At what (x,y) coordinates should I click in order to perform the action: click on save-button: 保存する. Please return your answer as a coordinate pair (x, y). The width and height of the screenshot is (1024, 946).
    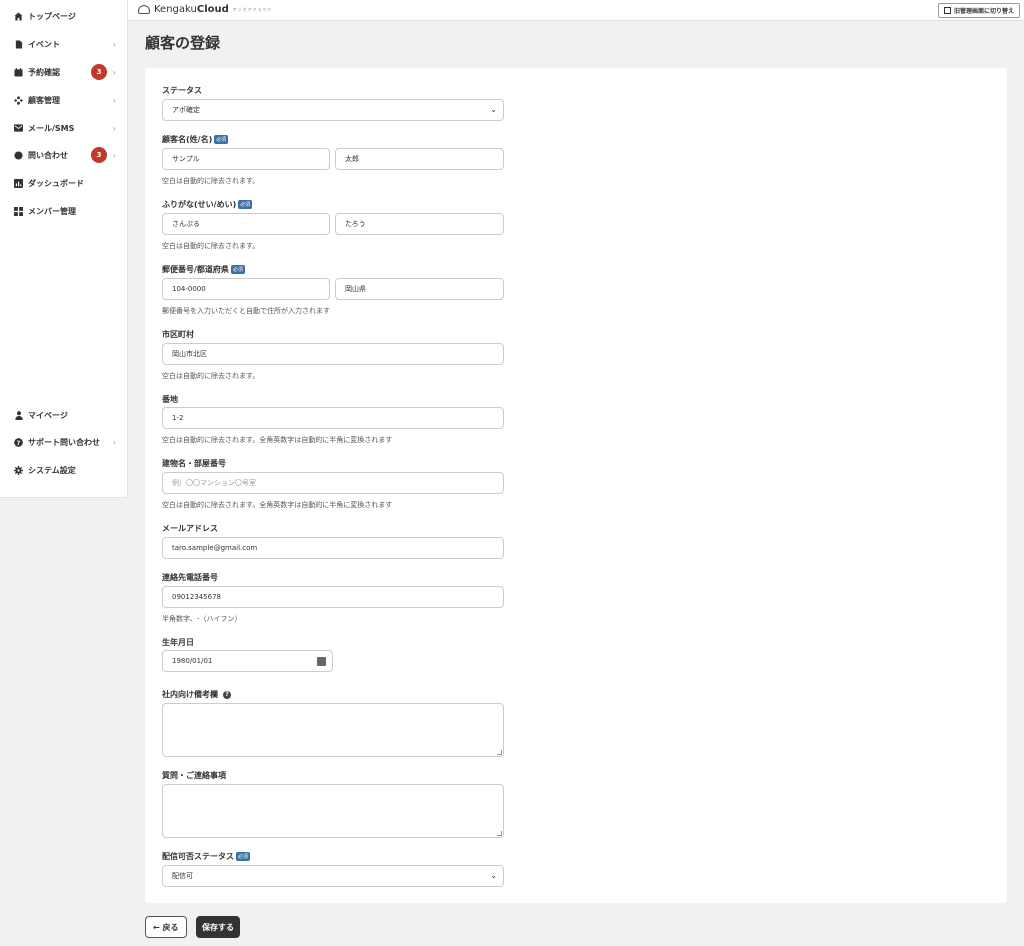
    Looking at the image, I should click on (218, 927).